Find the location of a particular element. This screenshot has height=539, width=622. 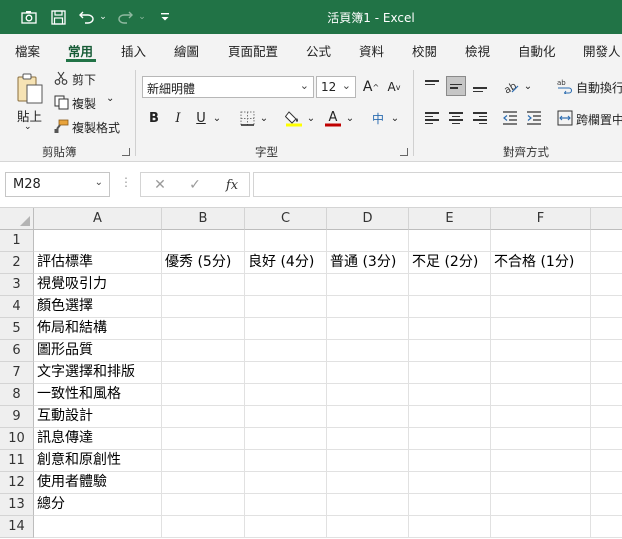

bold-button: B is located at coordinates (154, 118).